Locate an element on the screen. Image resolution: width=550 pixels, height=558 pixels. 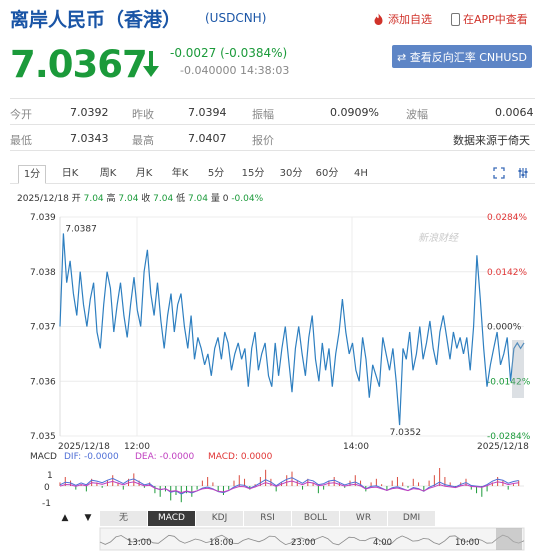
macd-title: MACD is located at coordinates (43, 457).